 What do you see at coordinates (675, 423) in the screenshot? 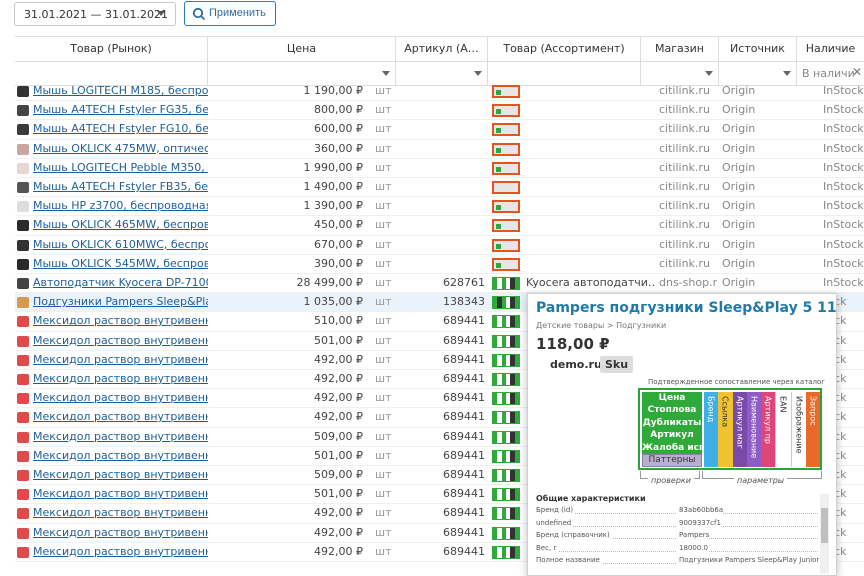
I see `checks-block: Цена Стоплова Дубликаты Артикул Жалоба исп.` at bounding box center [675, 423].